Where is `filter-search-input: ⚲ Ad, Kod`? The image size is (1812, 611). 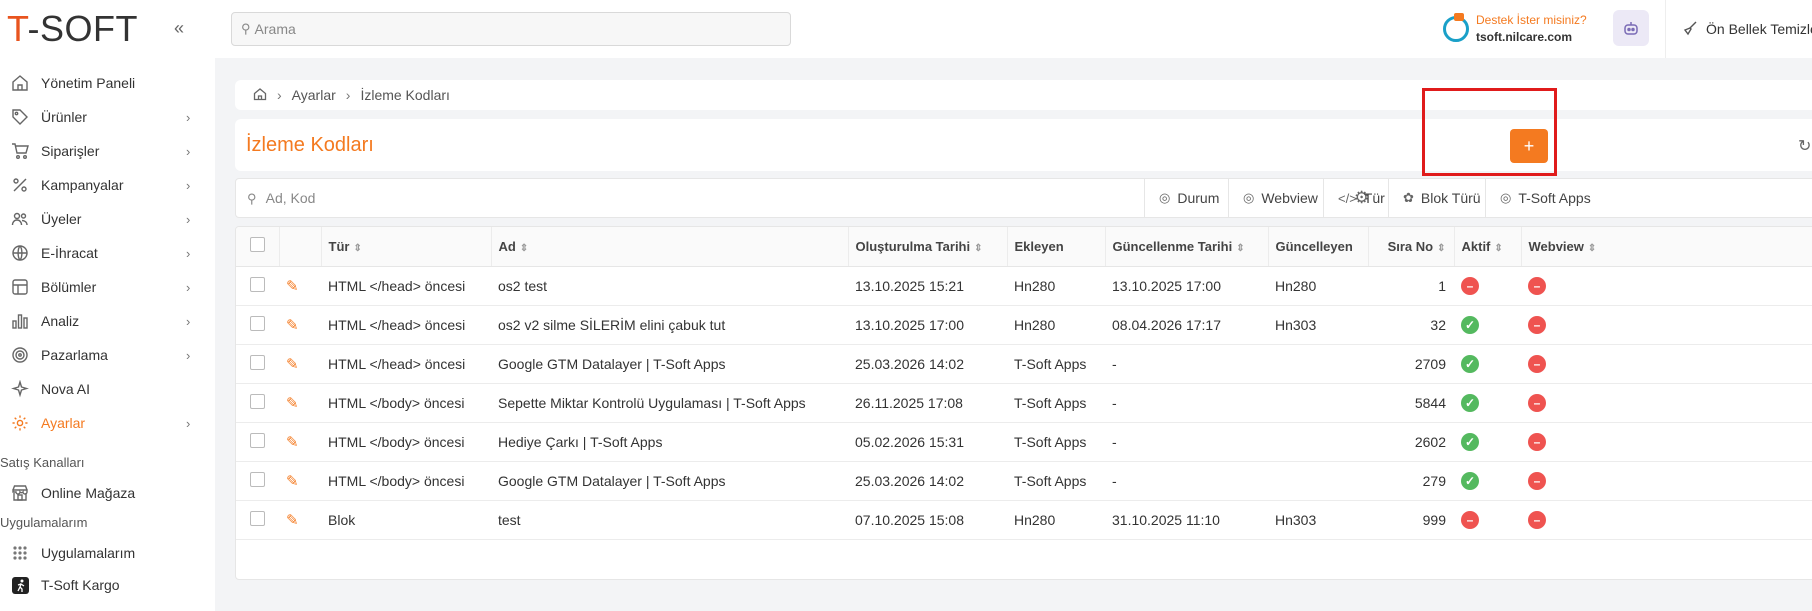
filter-search-input: ⚲ Ad, Kod is located at coordinates (281, 198).